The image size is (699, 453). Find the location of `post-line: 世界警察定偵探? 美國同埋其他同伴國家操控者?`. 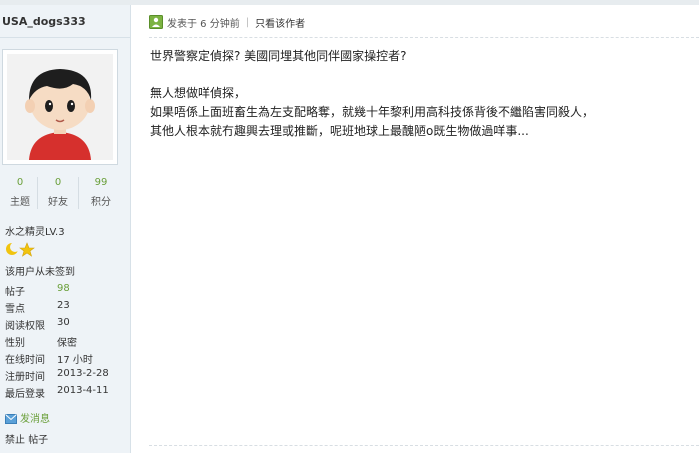

post-line: 世界警察定偵探? 美國同埋其他同伴國家操控者? is located at coordinates (278, 56).